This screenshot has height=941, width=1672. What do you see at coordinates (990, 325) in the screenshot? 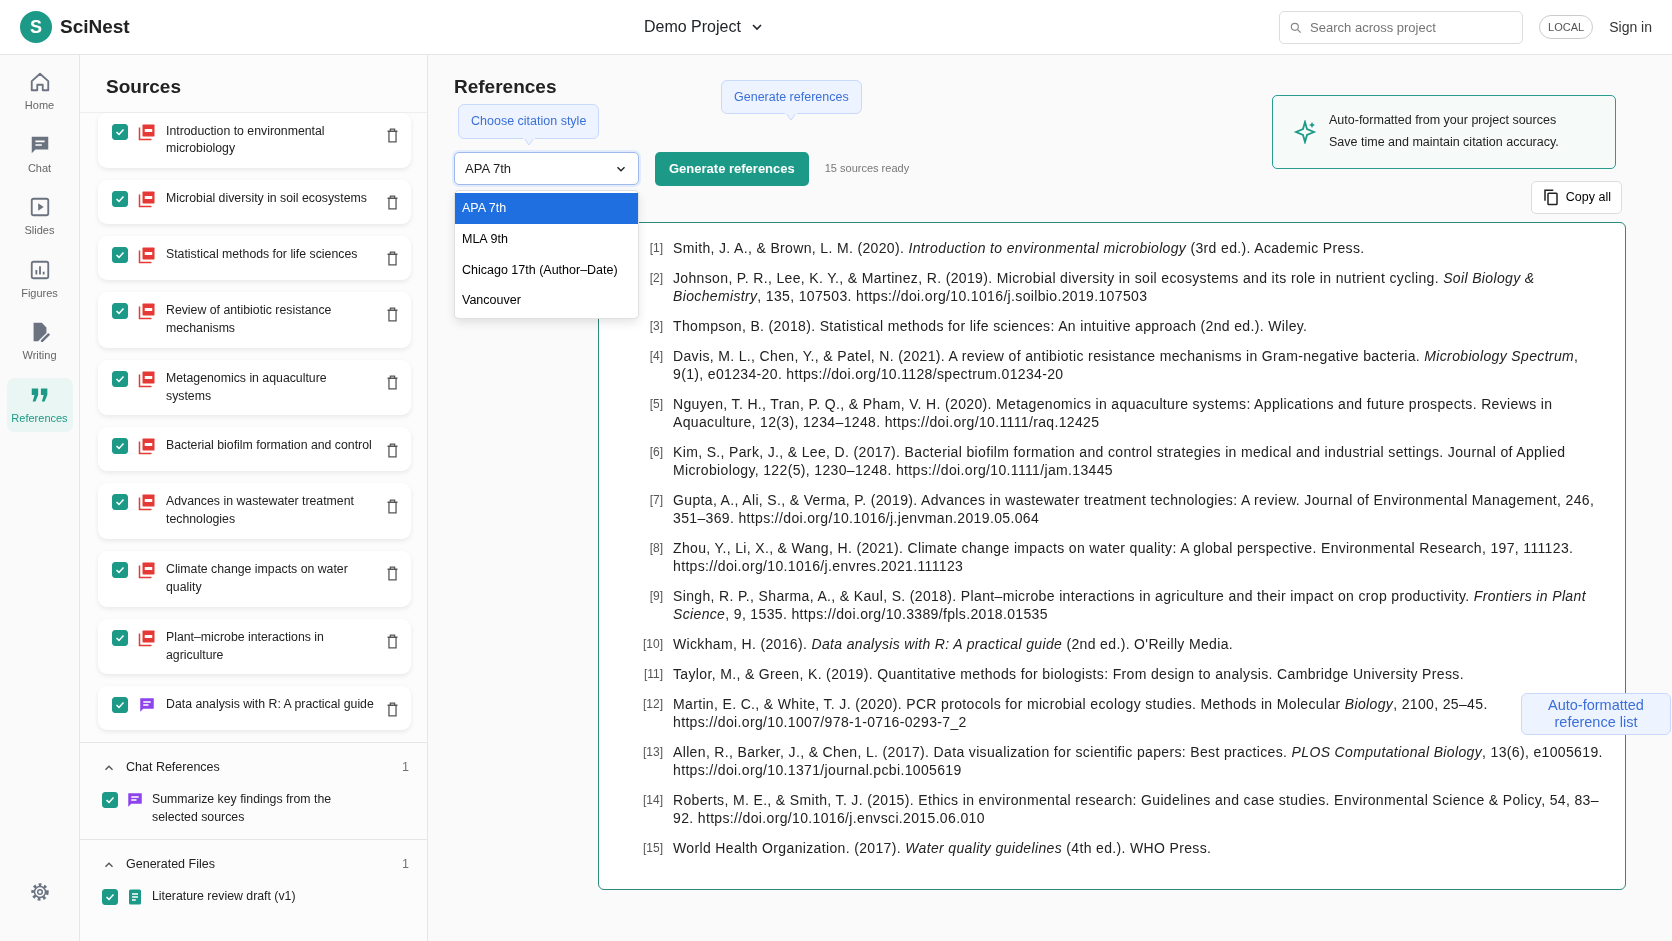
I see `reference-text: Thompson, B. (2018). Statistical methods for life sciences: An intuitive approach (2nd ed.). Wiley.` at bounding box center [990, 325].